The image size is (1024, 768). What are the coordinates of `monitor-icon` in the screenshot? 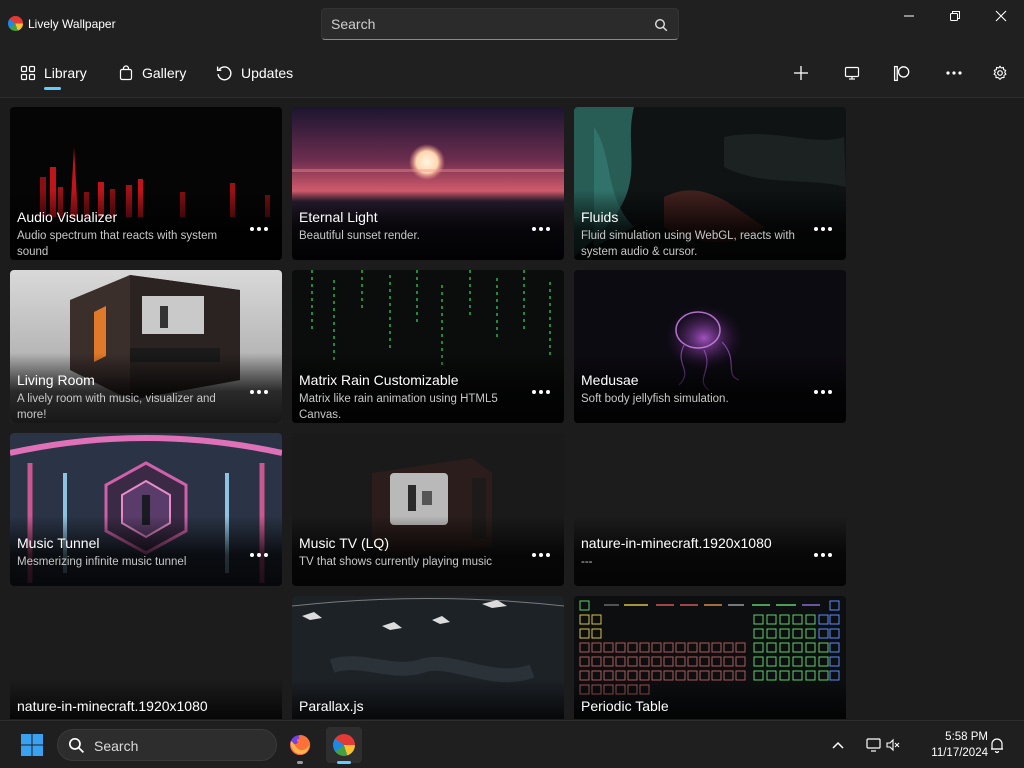 It's located at (852, 73).